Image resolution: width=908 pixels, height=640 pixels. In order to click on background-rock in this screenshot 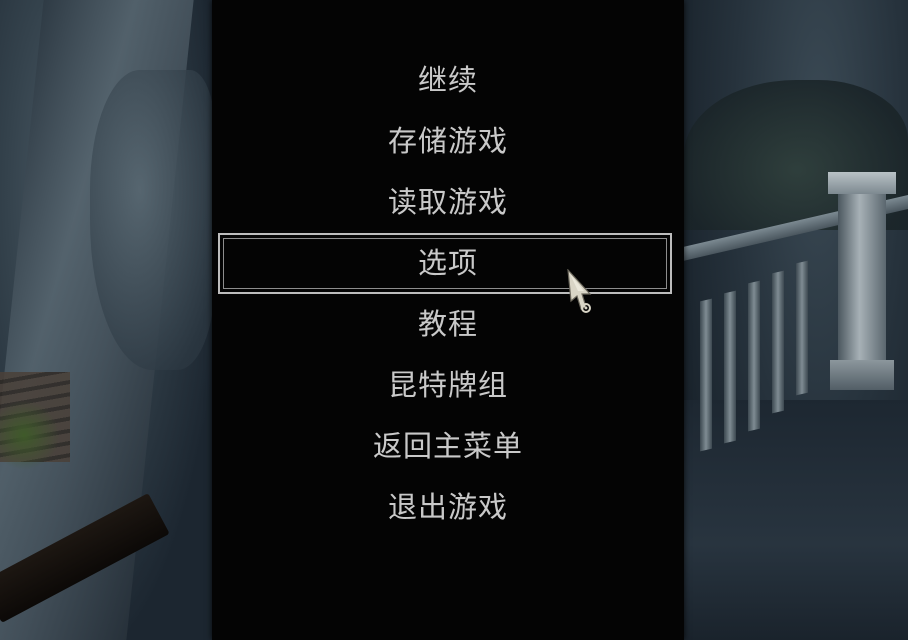, I will do `click(152, 220)`.